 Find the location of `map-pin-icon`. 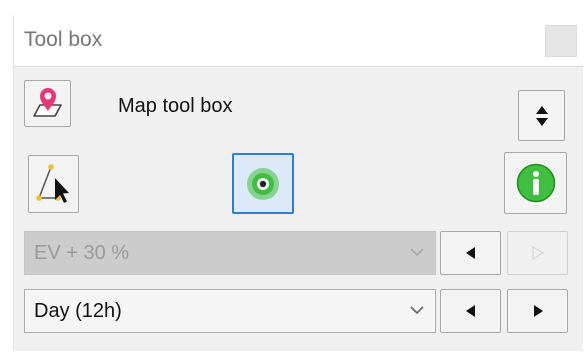

map-pin-icon is located at coordinates (47, 102).